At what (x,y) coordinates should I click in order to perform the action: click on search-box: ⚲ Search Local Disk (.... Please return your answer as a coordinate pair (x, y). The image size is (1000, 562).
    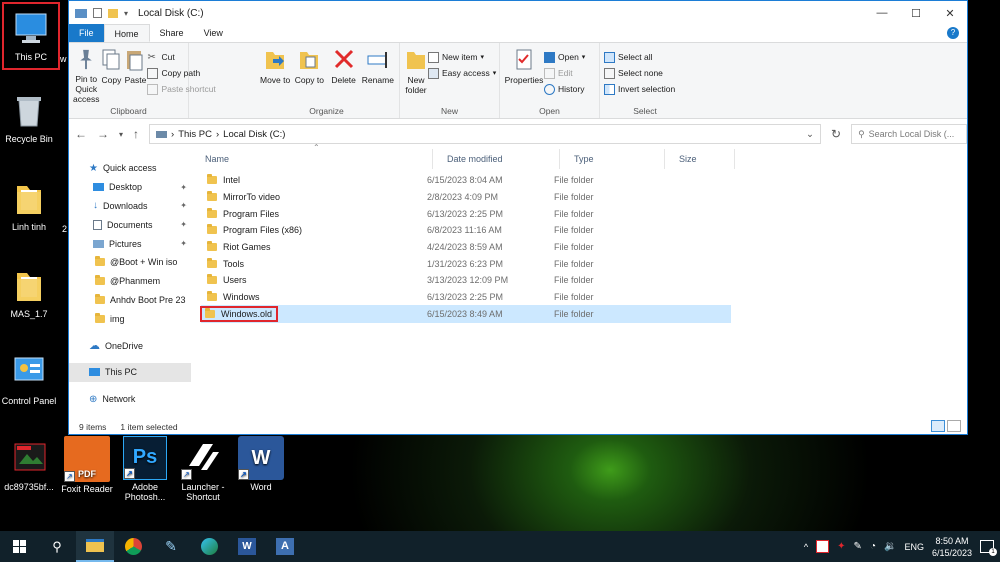
    Looking at the image, I should click on (909, 134).